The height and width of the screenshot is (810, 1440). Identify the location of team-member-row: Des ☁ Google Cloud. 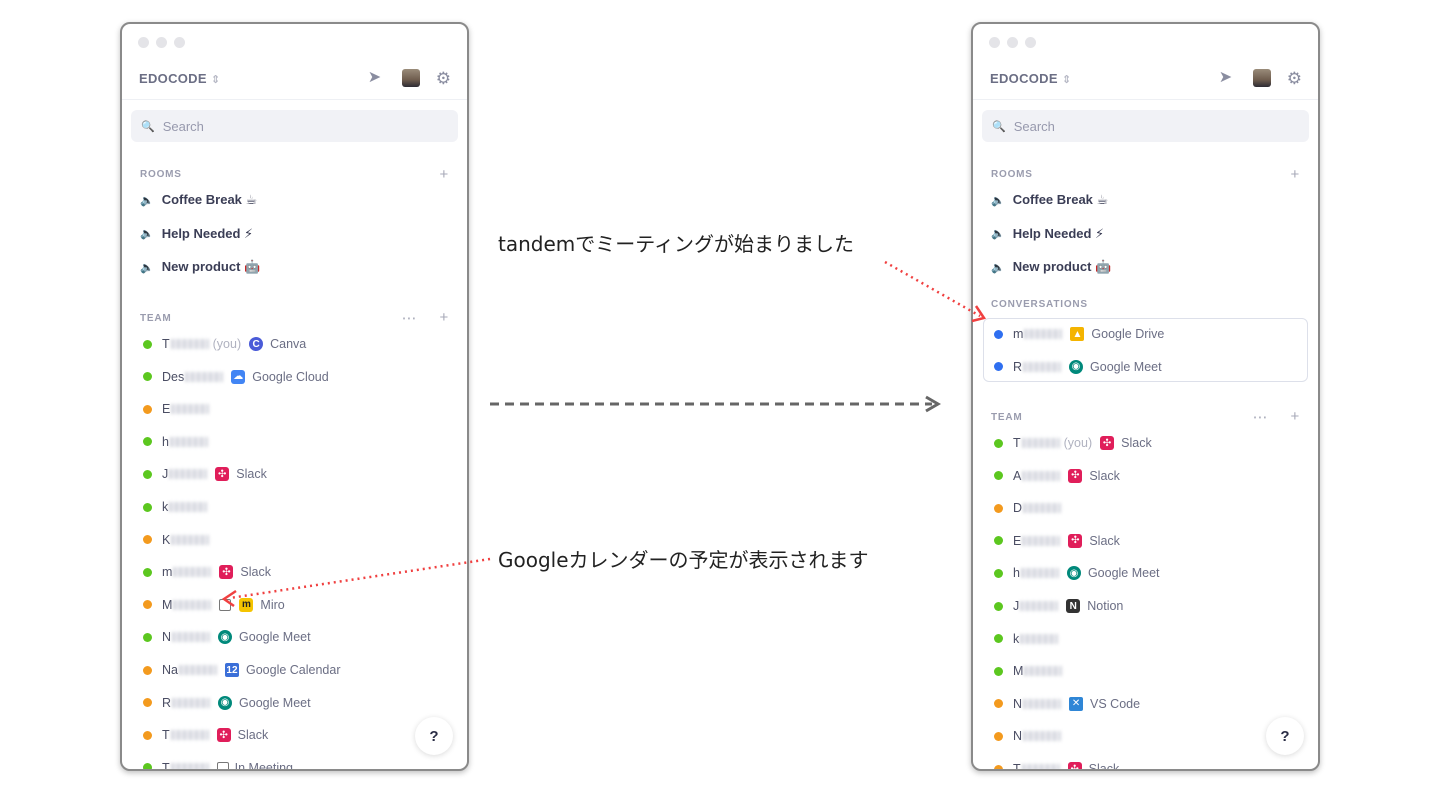
(236, 377).